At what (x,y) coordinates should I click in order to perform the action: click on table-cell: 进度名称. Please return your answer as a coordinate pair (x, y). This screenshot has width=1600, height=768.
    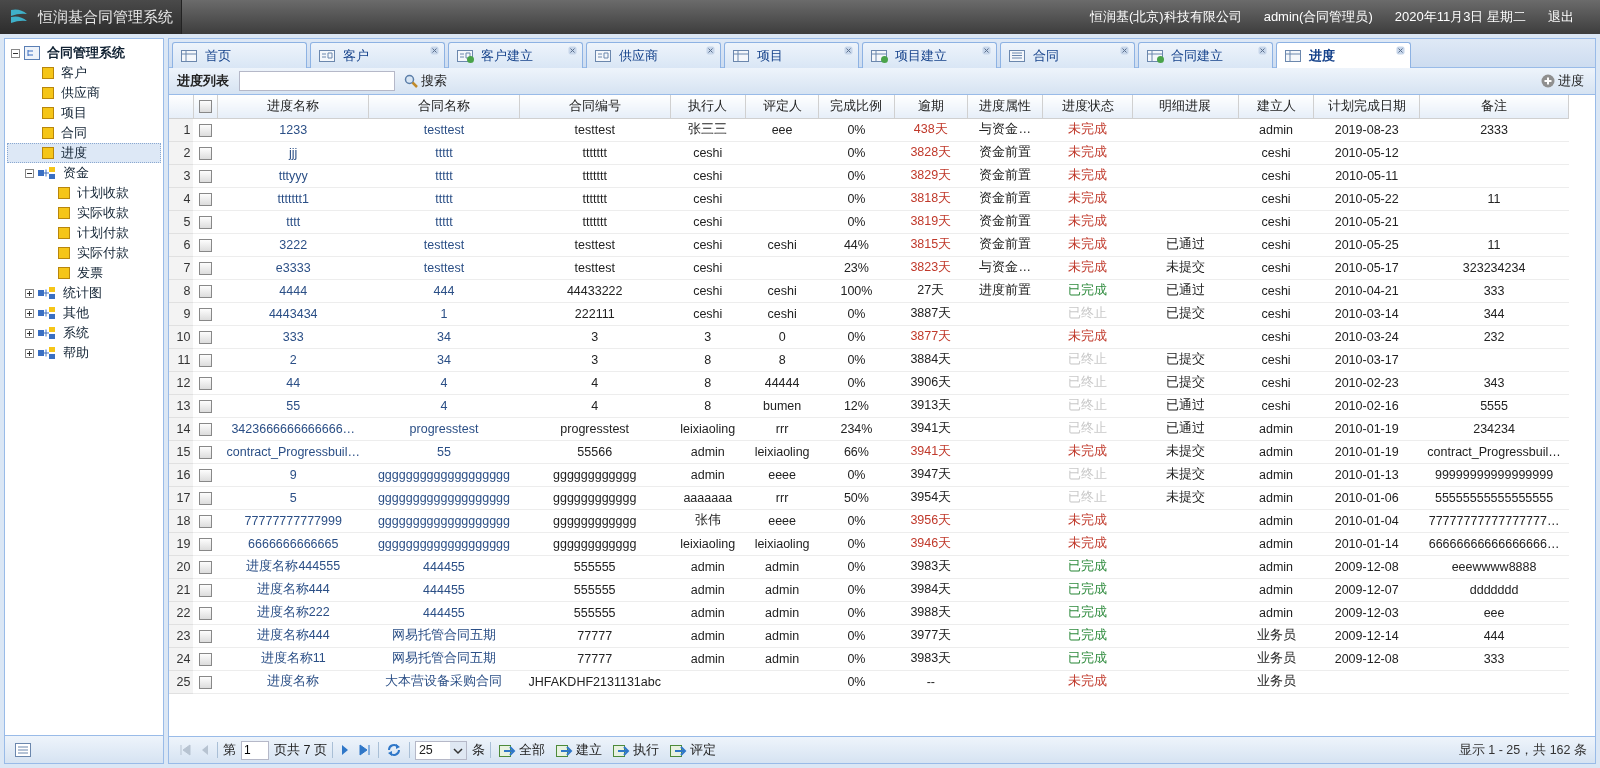
    Looking at the image, I should click on (293, 681).